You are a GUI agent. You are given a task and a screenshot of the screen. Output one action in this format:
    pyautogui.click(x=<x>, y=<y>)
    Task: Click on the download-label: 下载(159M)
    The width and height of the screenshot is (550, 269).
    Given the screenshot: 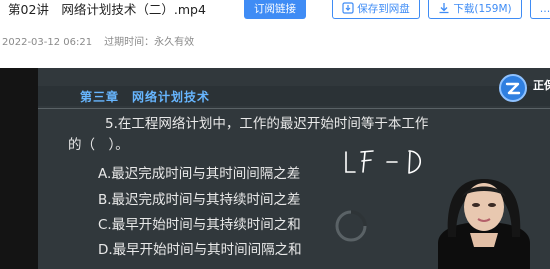 What is the action you would take?
    pyautogui.click(x=482, y=9)
    